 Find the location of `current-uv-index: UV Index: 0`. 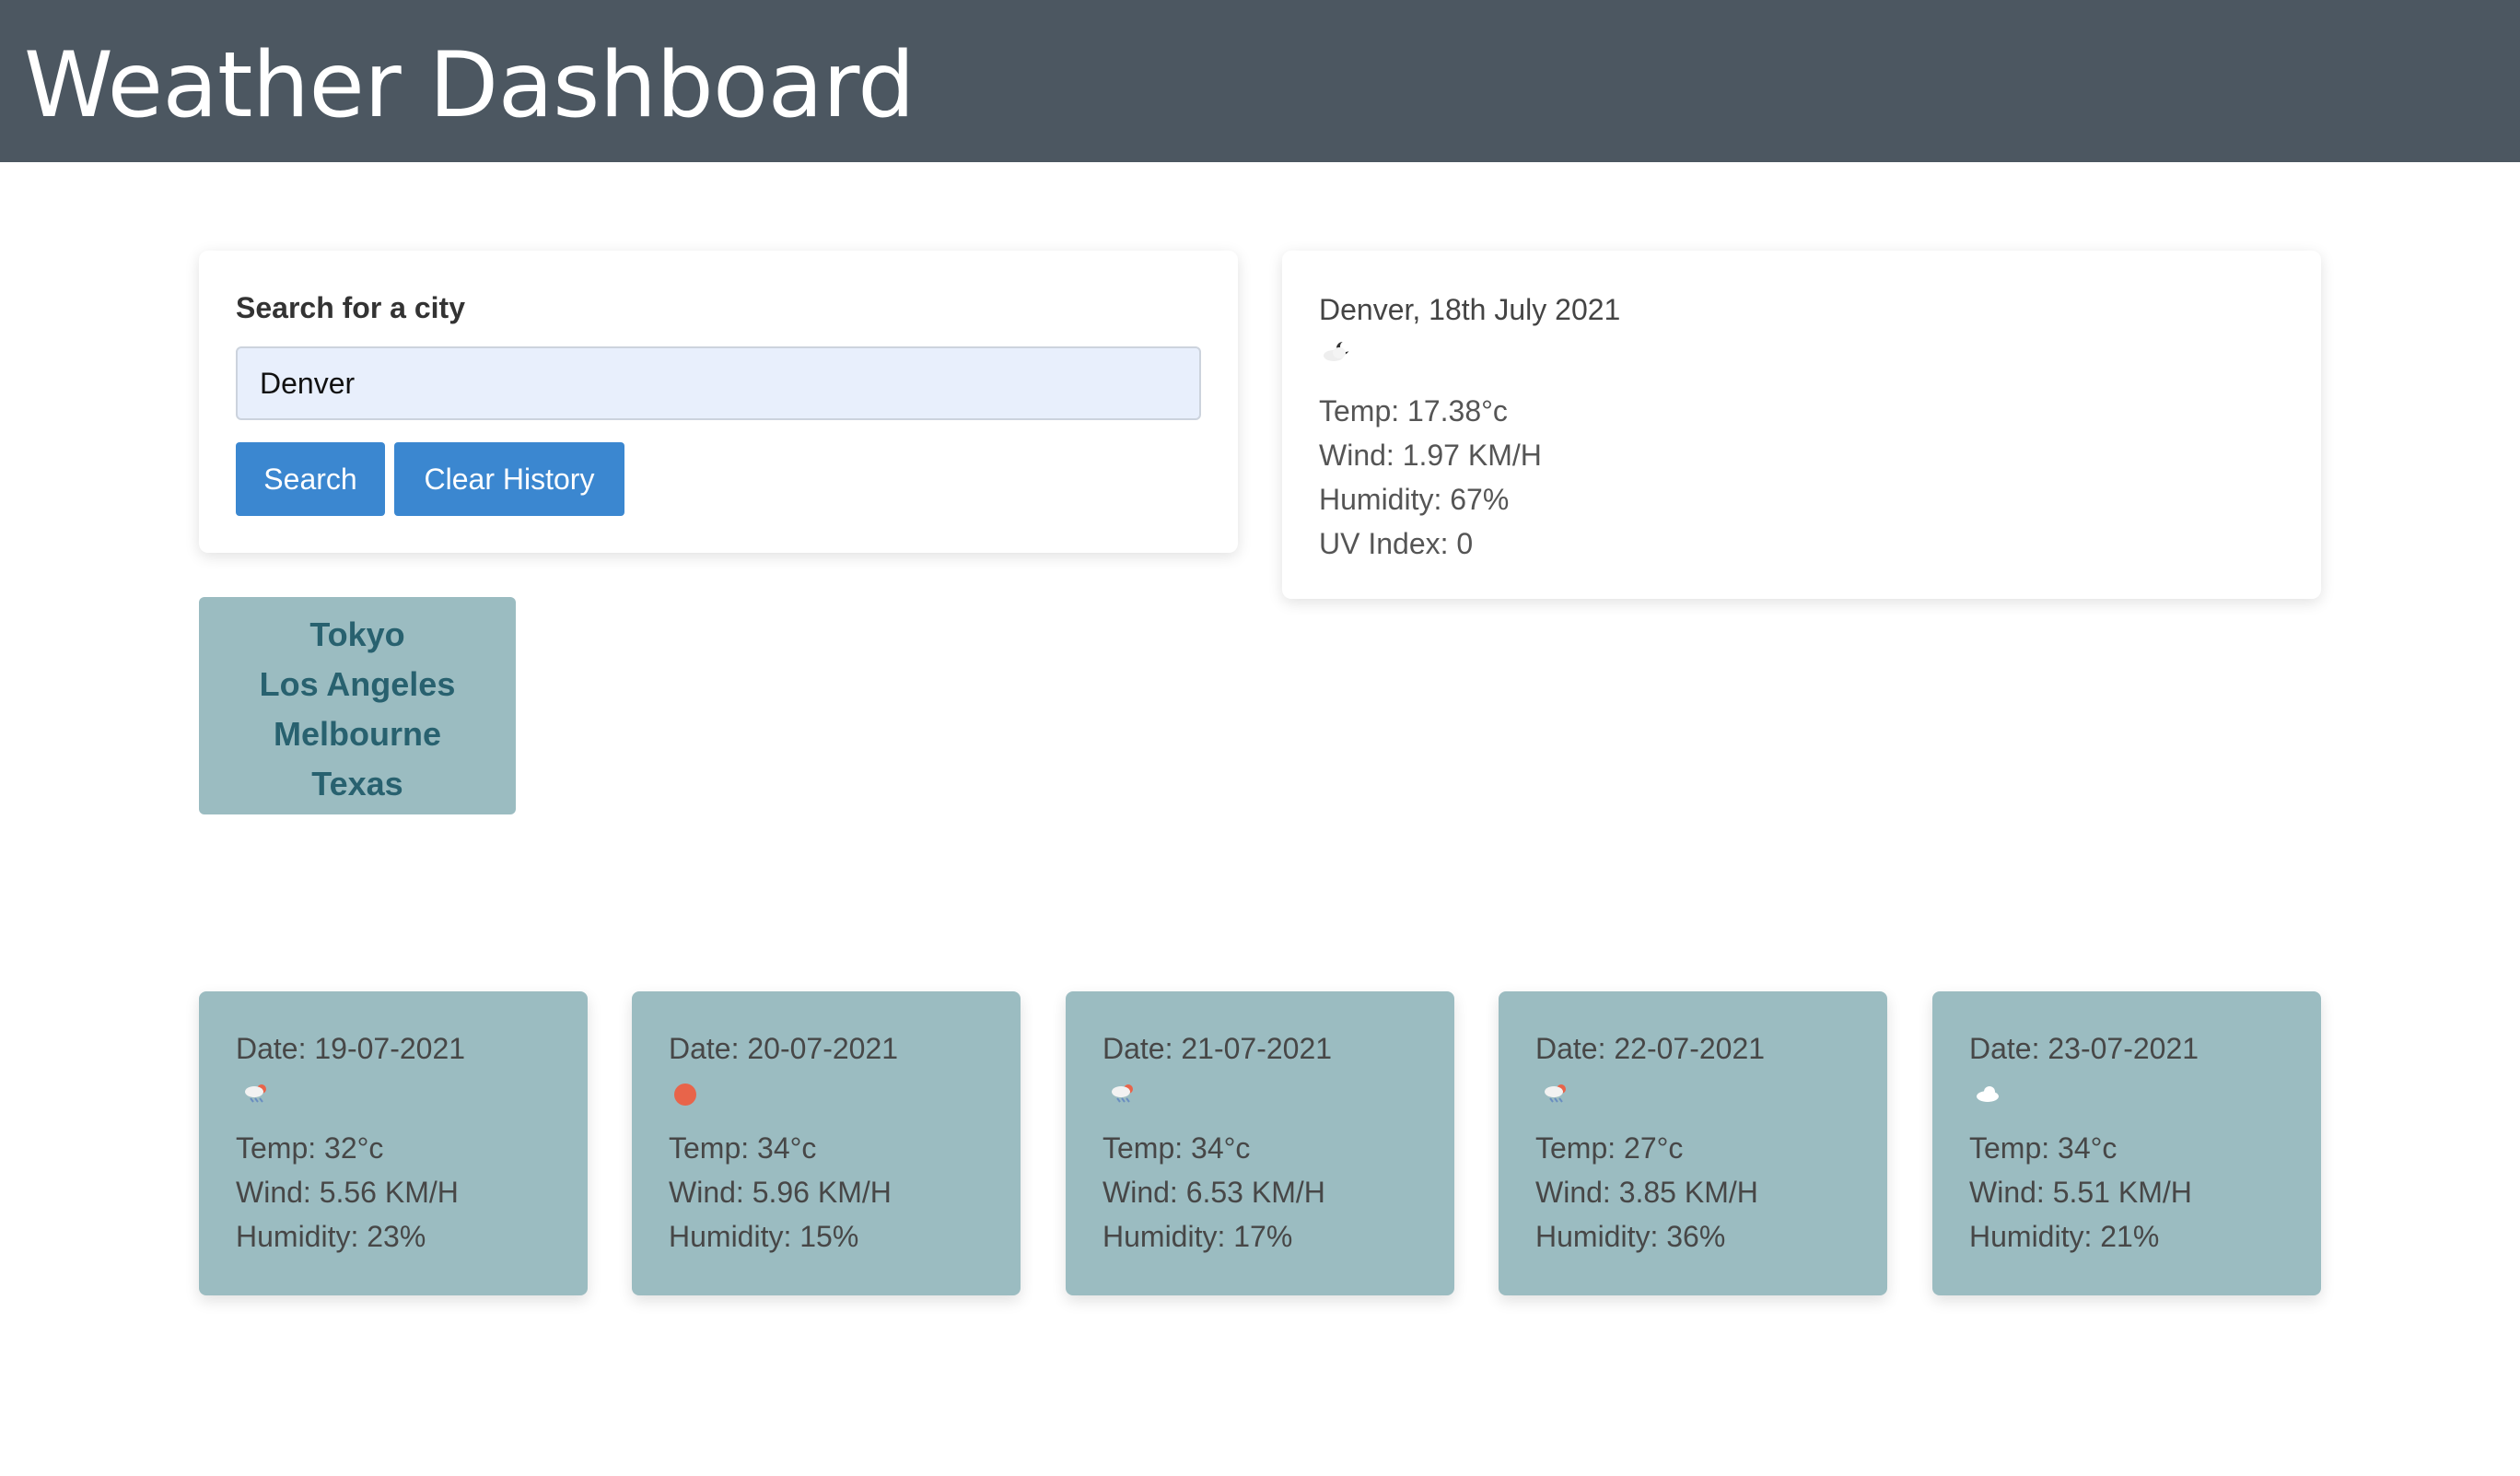

current-uv-index: UV Index: 0 is located at coordinates (1396, 544).